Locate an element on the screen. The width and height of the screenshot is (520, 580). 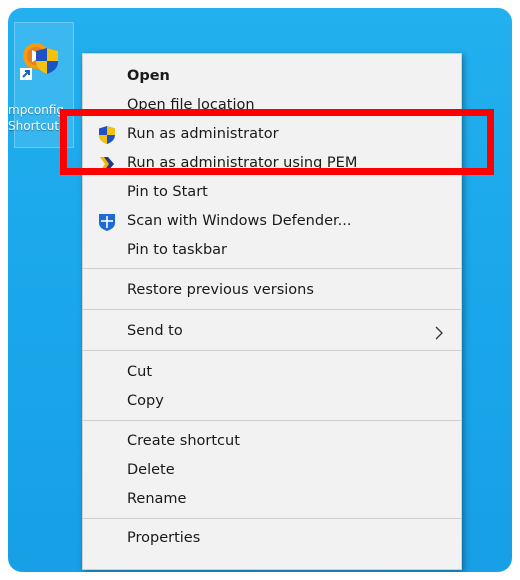
menu-item-rename: Rename is located at coordinates (272, 499).